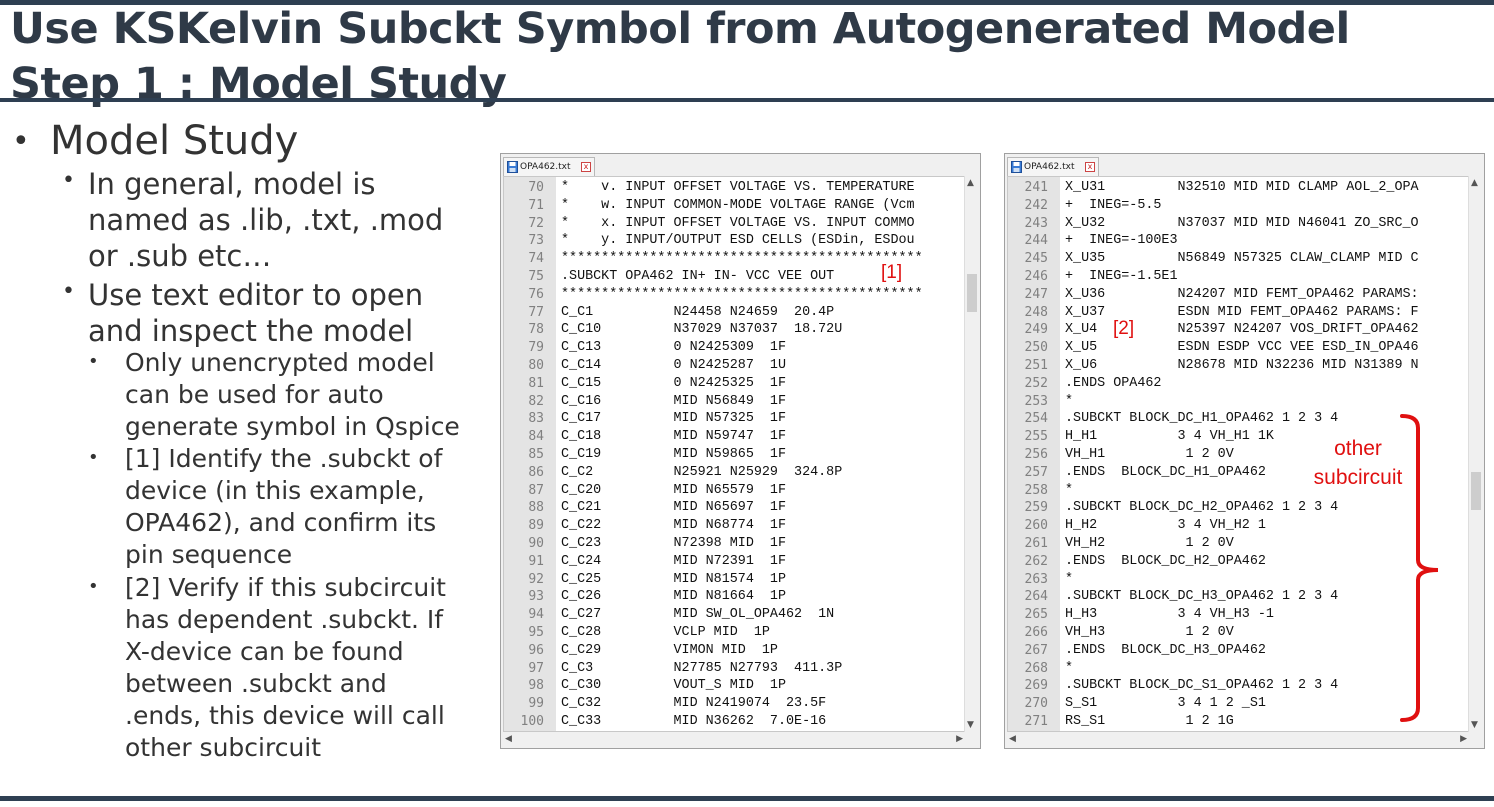  I want to click on line-number: 86, so click(536, 472).